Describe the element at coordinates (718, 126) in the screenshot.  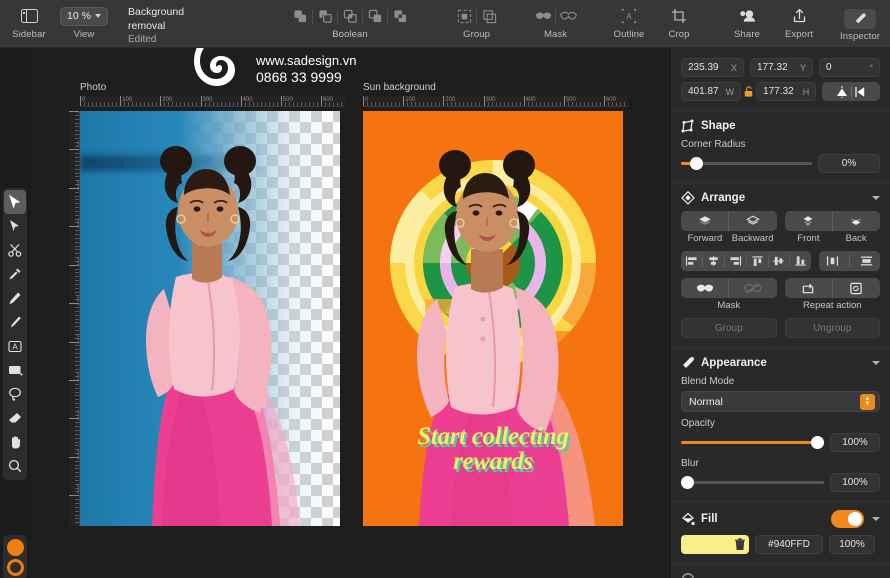
I see `shape-title: Shape` at that location.